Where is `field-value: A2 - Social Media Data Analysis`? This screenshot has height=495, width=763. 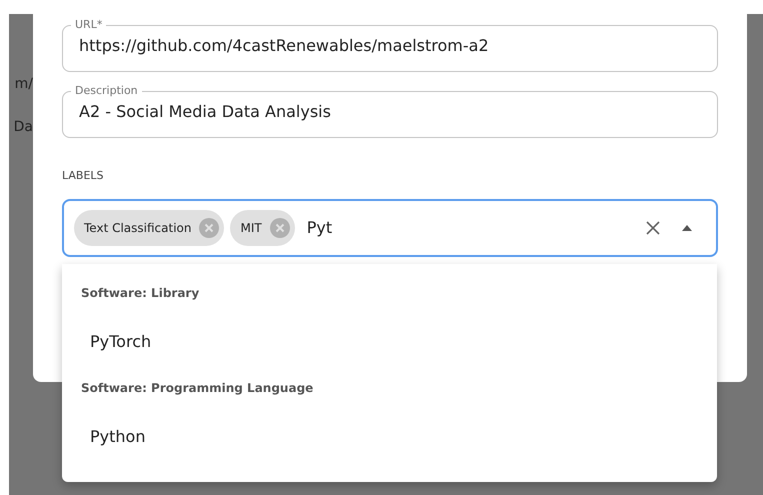 field-value: A2 - Social Media Data Analysis is located at coordinates (205, 112).